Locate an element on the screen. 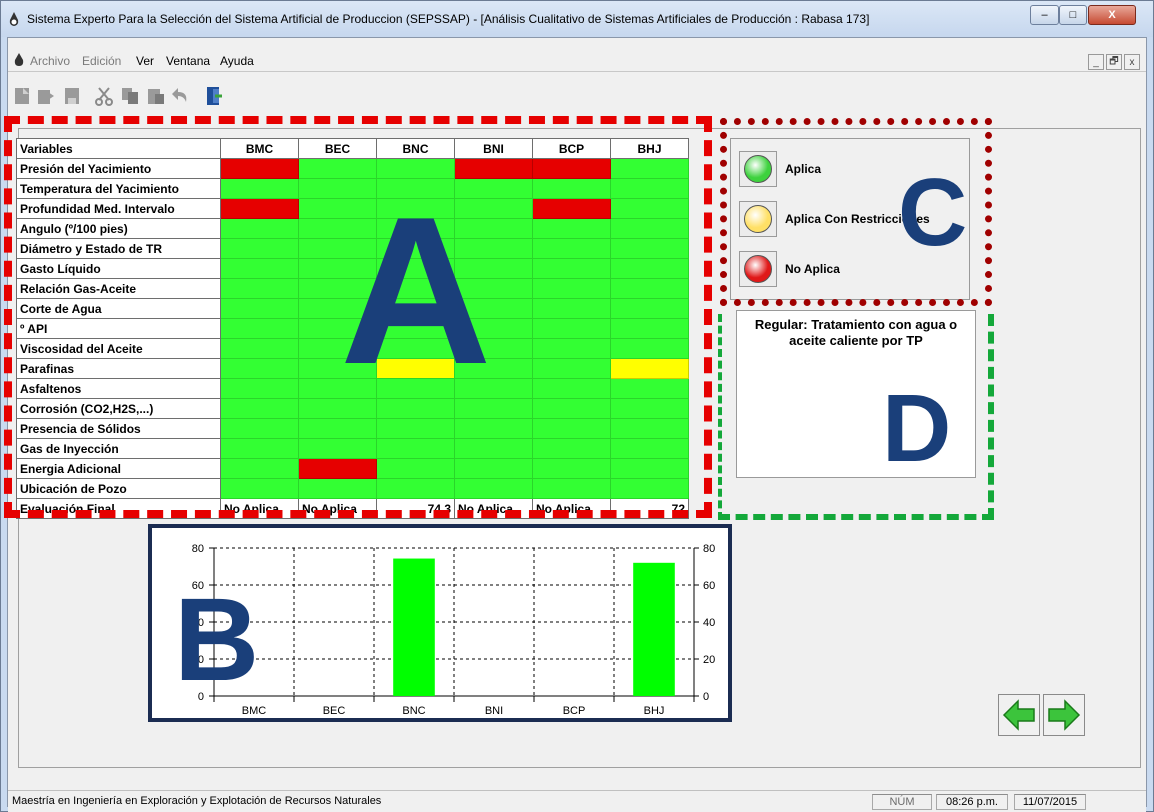 Image resolution: width=1154 pixels, height=812 pixels. menu-edicion: Edición is located at coordinates (101, 61).